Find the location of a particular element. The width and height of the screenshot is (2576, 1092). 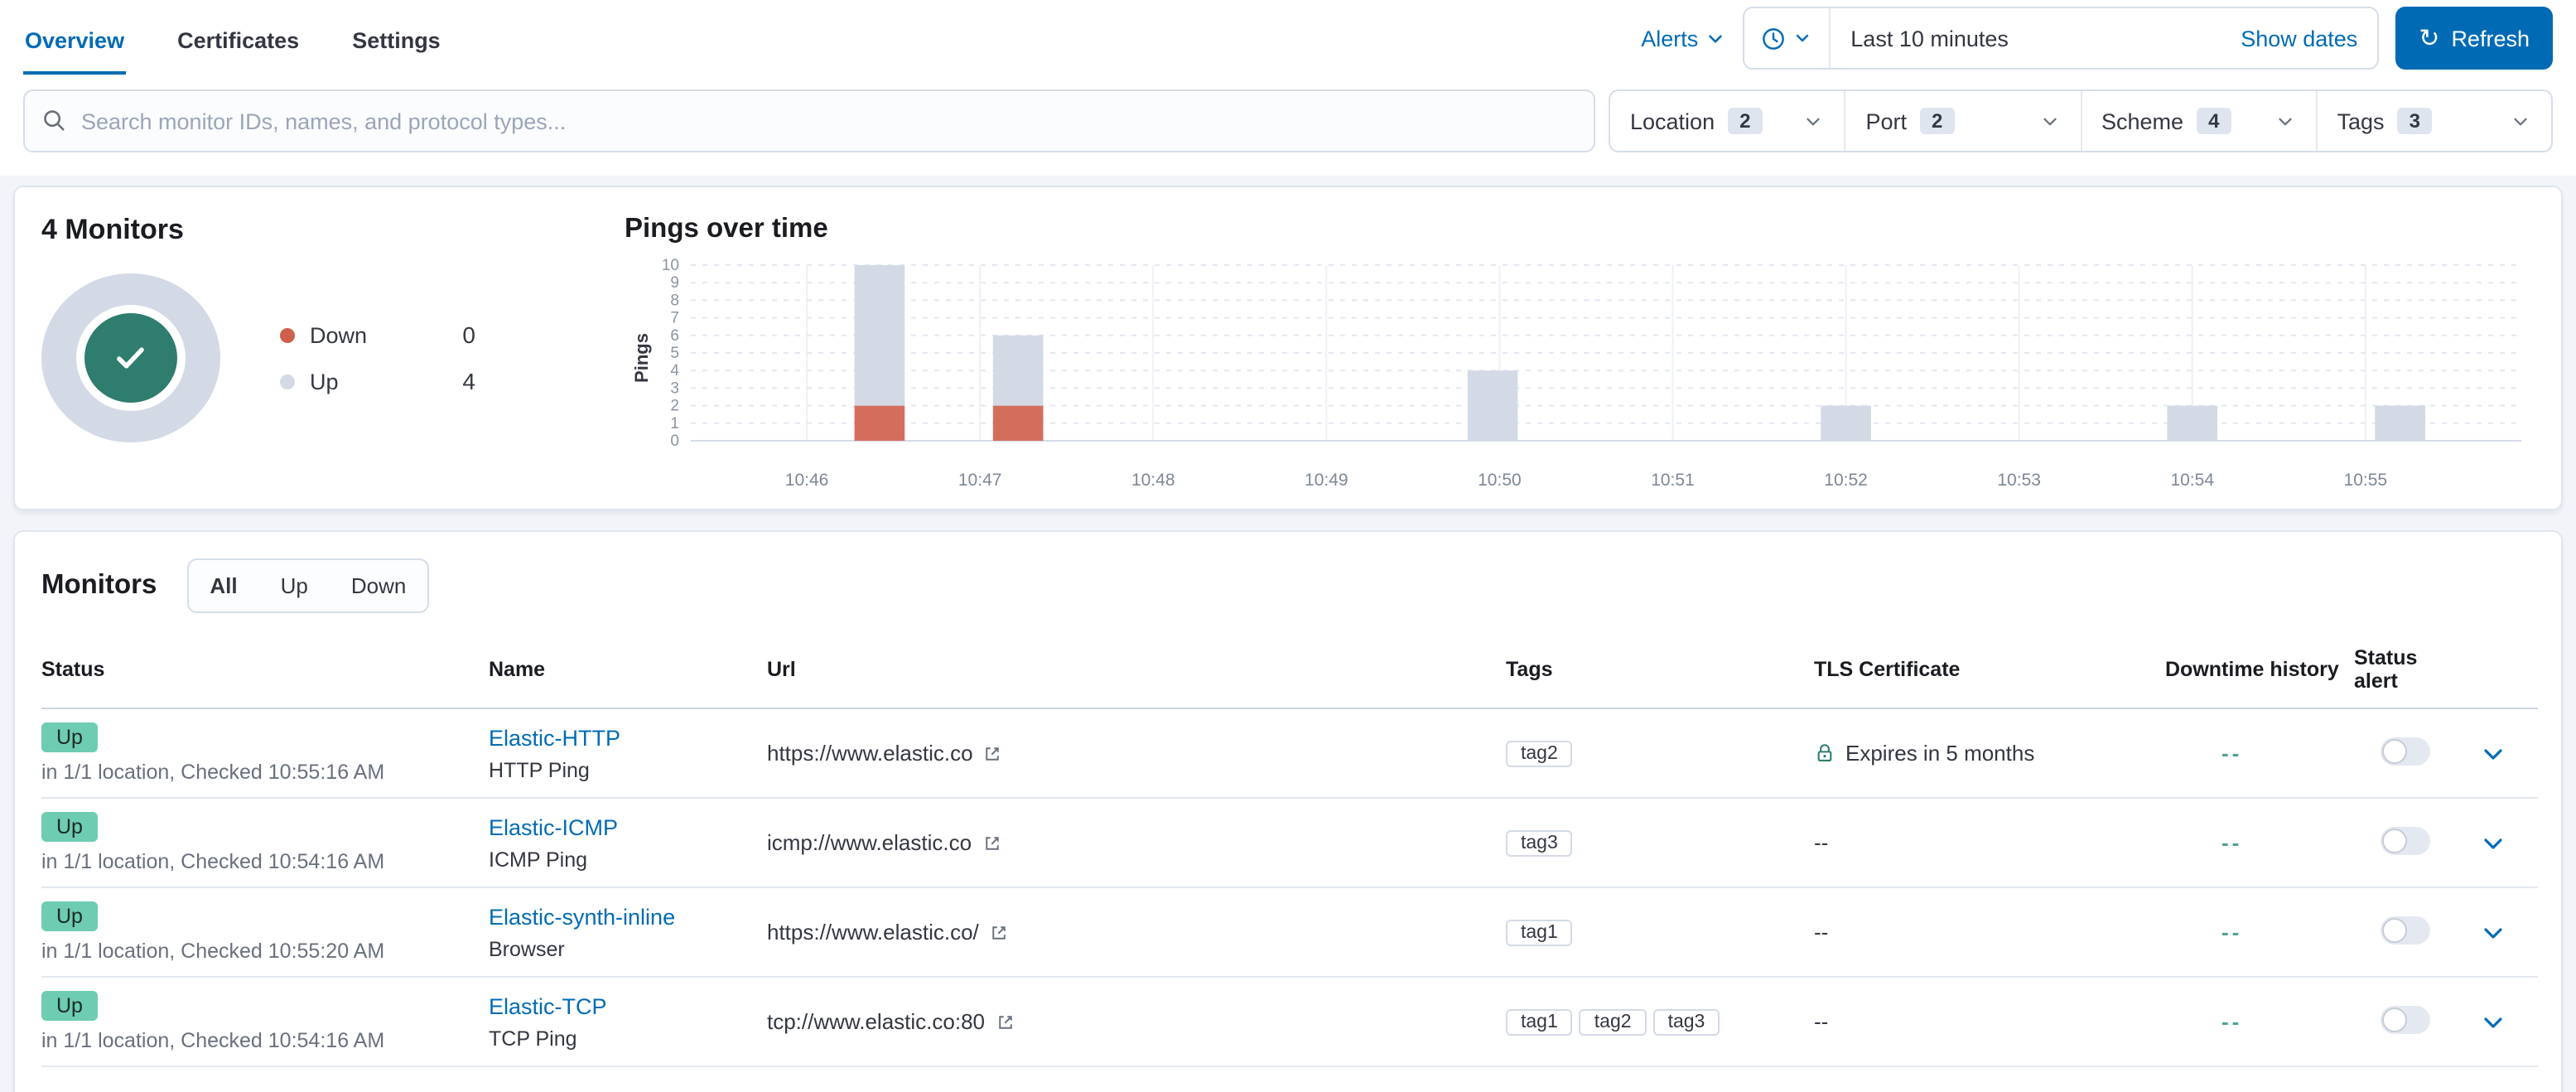

refresh-button: ↻ Refresh is located at coordinates (2474, 38).